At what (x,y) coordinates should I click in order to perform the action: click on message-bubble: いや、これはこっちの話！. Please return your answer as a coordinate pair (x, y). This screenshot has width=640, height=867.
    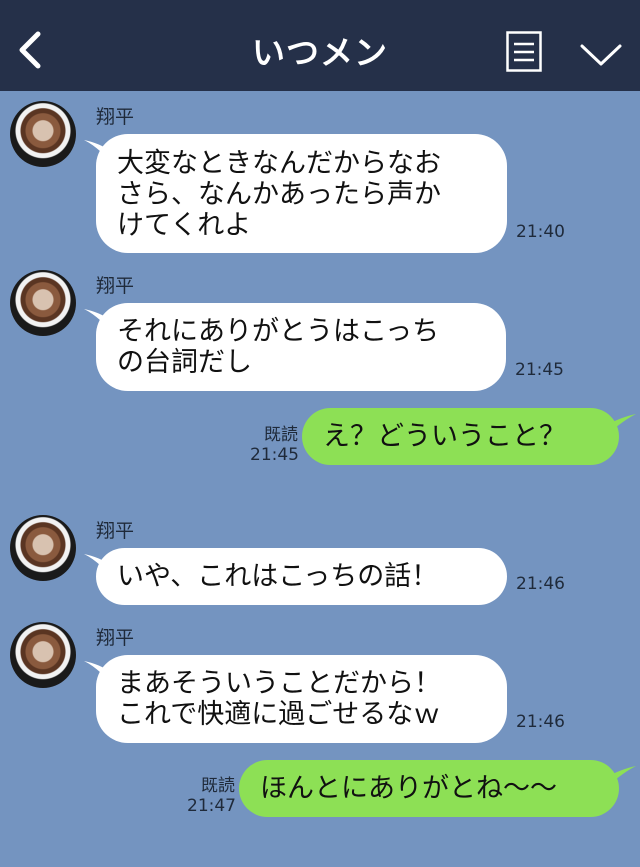
    Looking at the image, I should click on (301, 576).